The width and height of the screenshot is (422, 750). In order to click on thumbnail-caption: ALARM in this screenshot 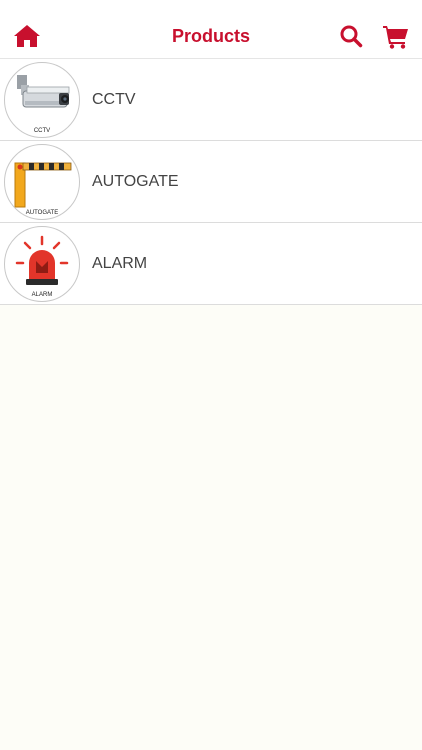, I will do `click(42, 295)`.